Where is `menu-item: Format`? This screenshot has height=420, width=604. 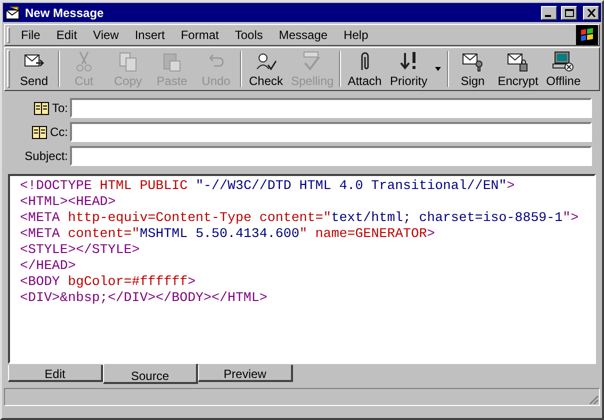
menu-item: Format is located at coordinates (200, 35).